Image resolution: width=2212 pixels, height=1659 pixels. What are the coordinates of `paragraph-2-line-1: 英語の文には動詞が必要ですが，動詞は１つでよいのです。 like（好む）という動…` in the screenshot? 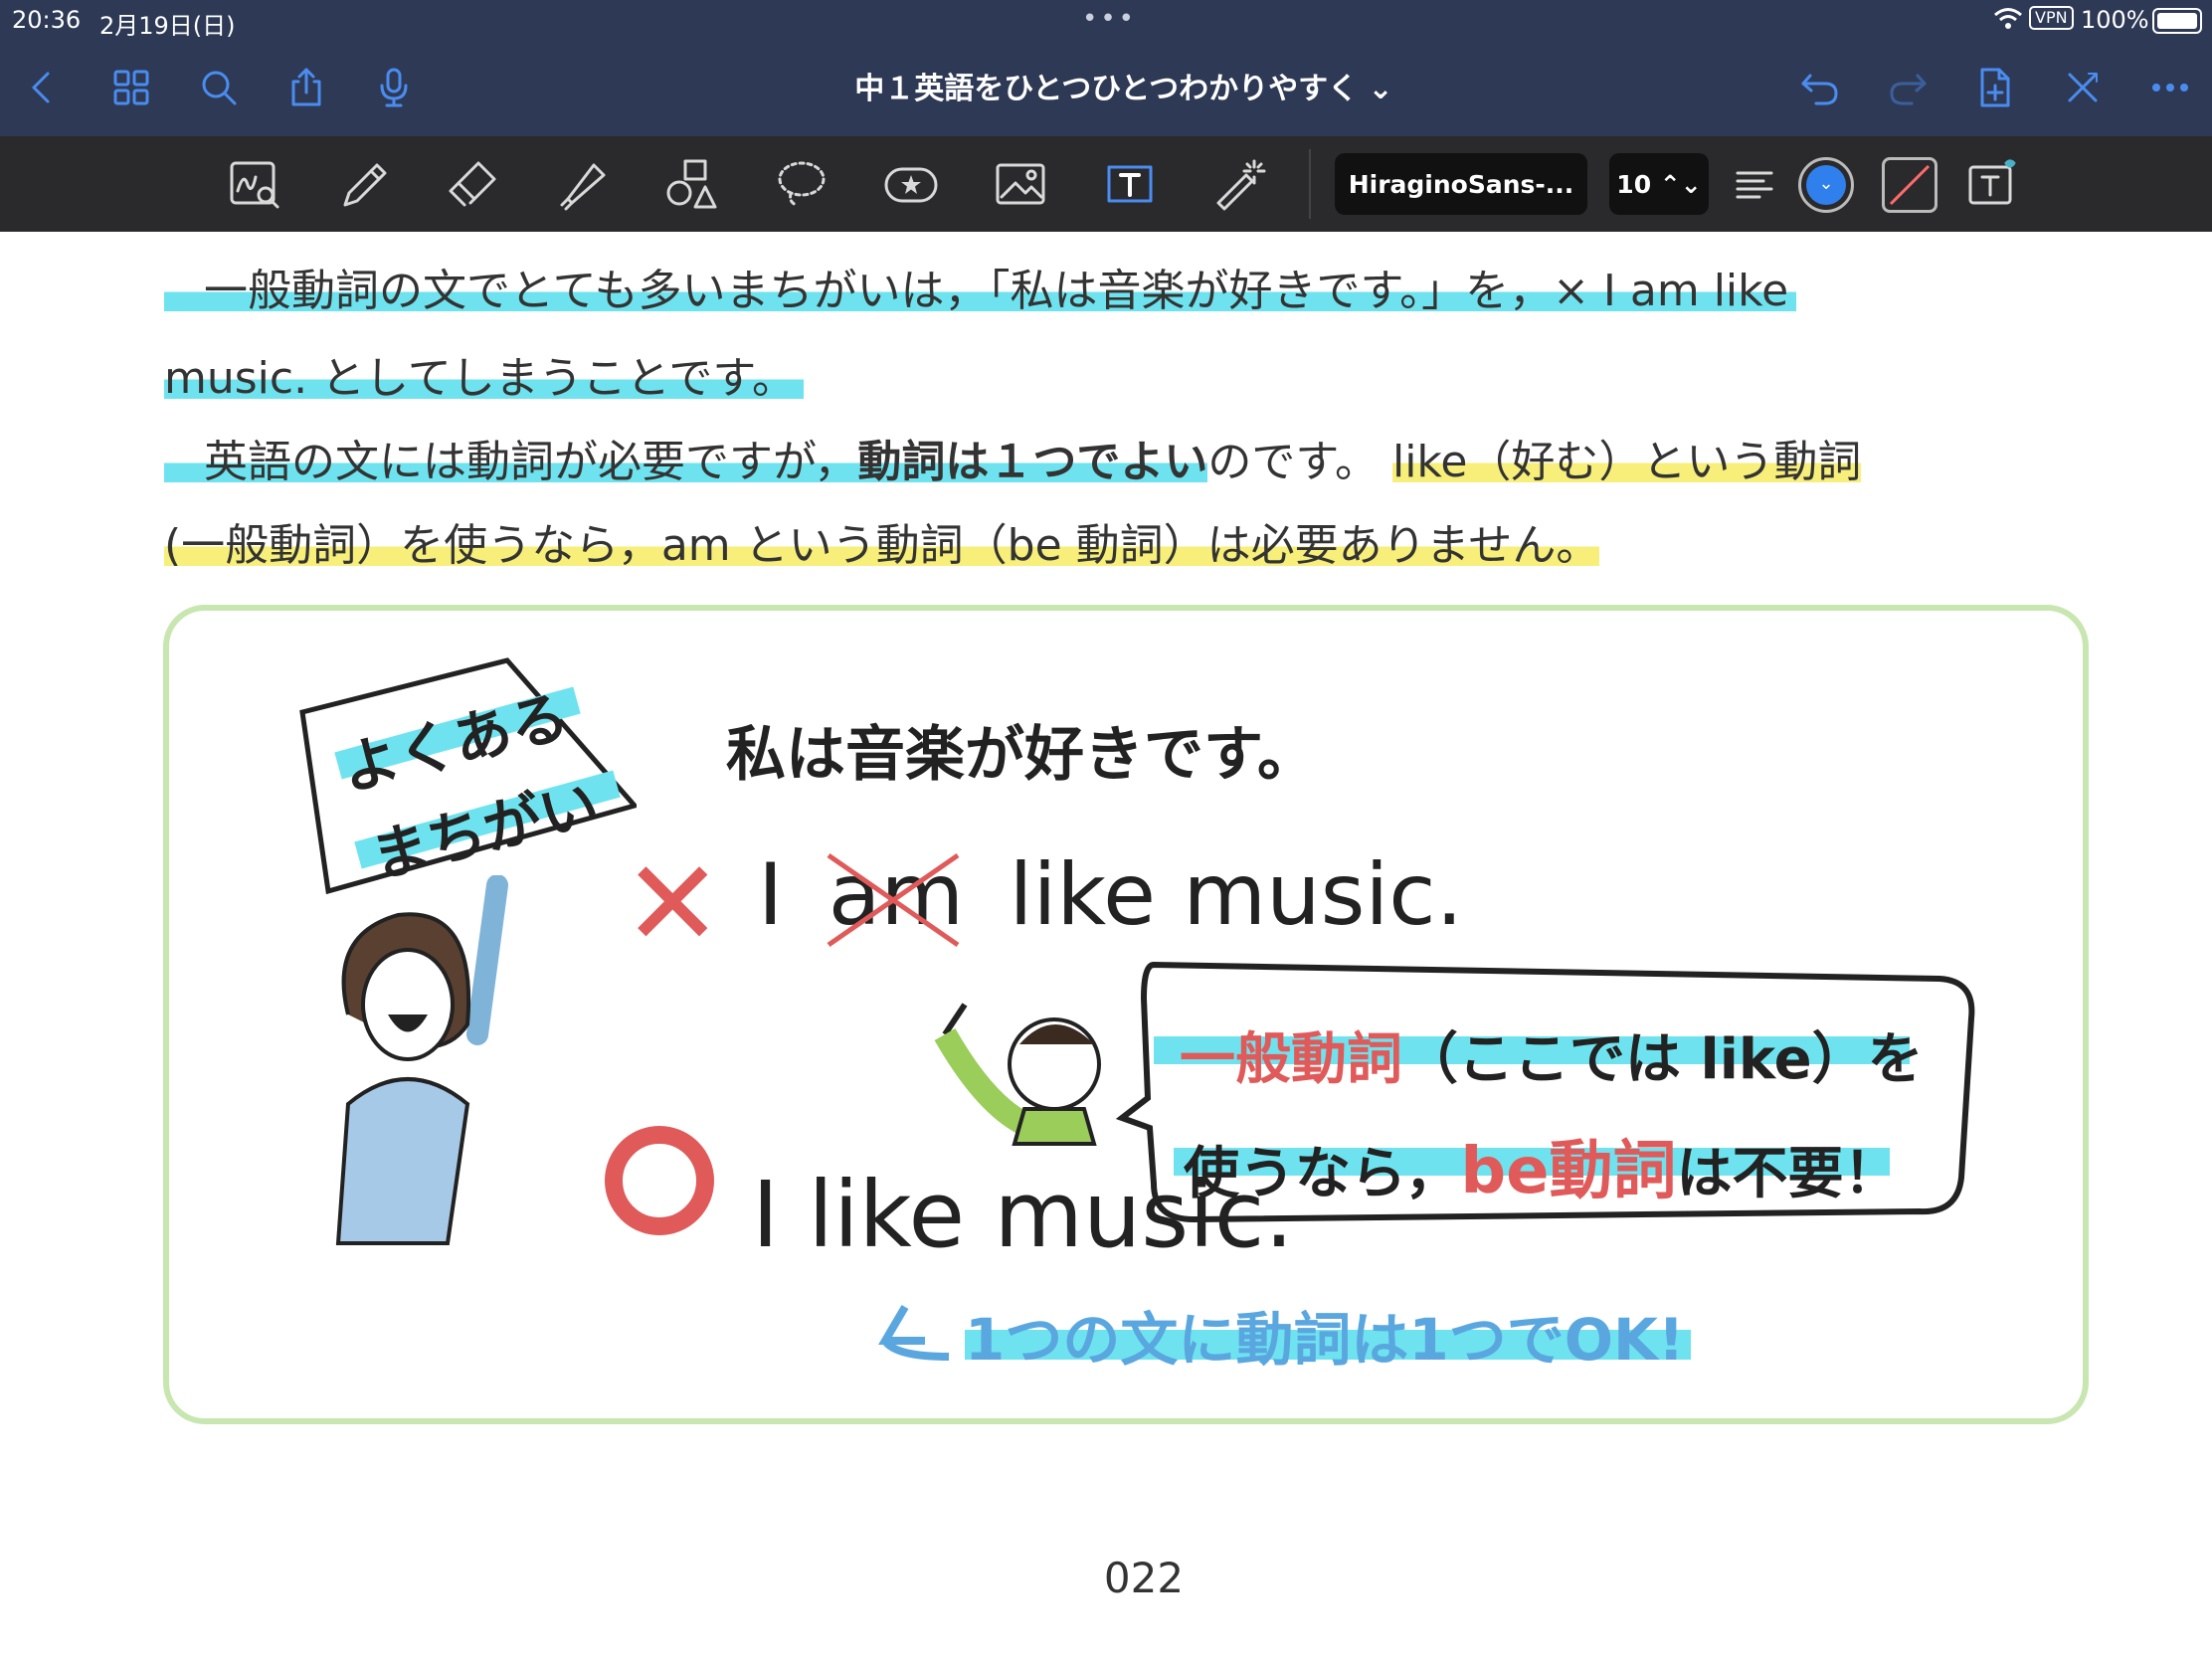 It's located at (1134, 457).